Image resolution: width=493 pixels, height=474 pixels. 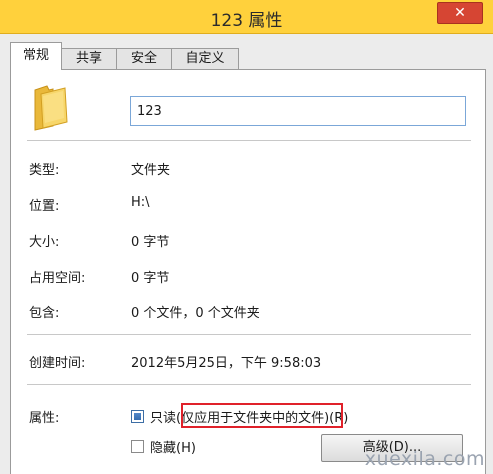 I want to click on type-label: 类型:, so click(x=44, y=170).